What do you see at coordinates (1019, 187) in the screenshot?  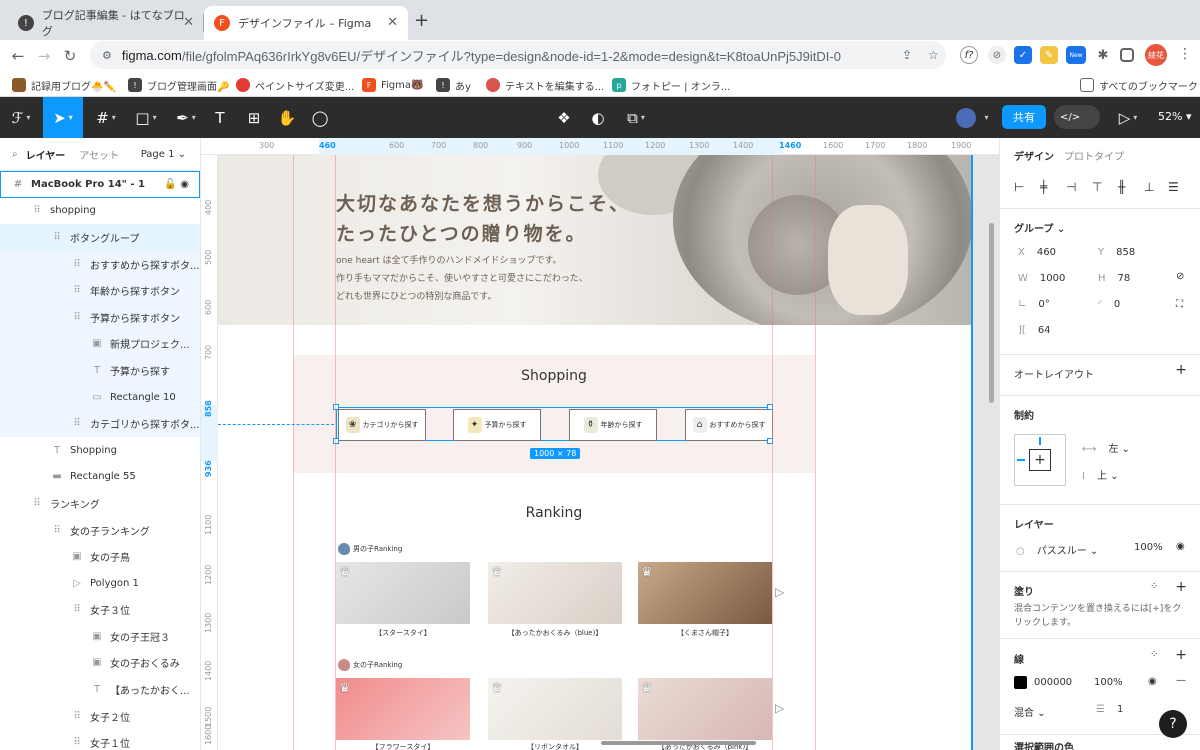 I see `align-left-icon: ⊢` at bounding box center [1019, 187].